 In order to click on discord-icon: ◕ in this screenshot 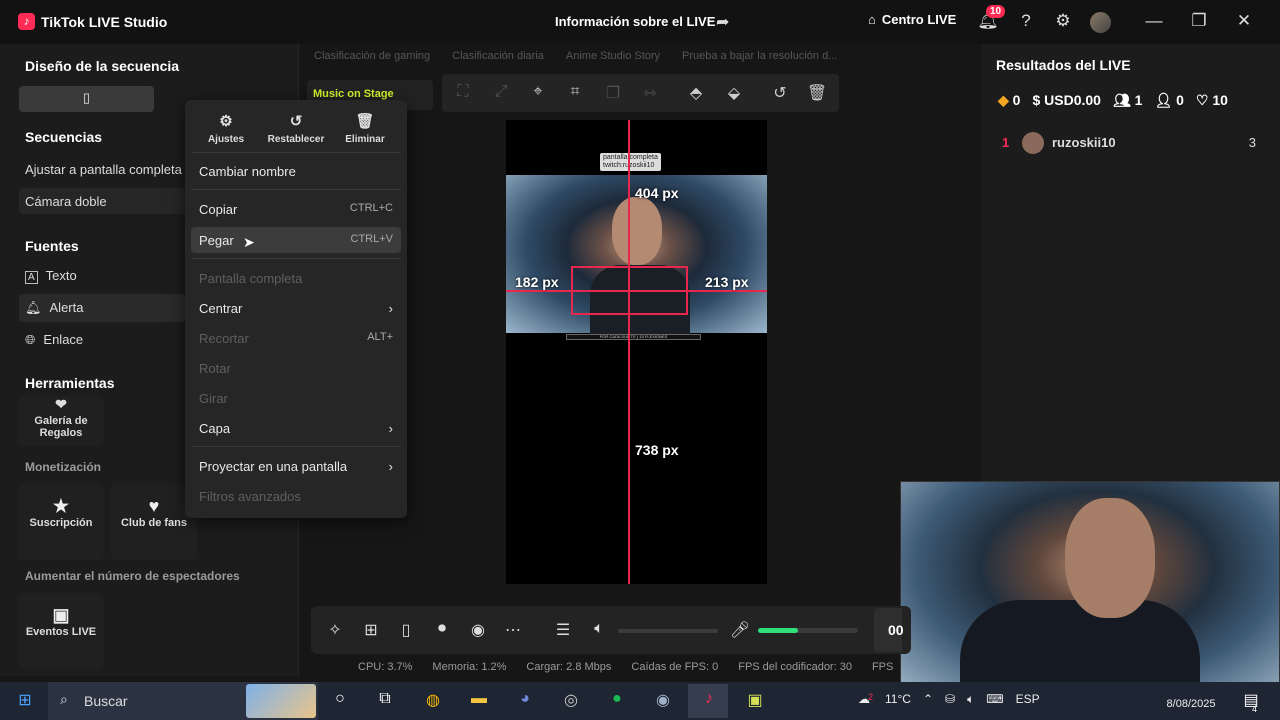, I will do `click(525, 701)`.